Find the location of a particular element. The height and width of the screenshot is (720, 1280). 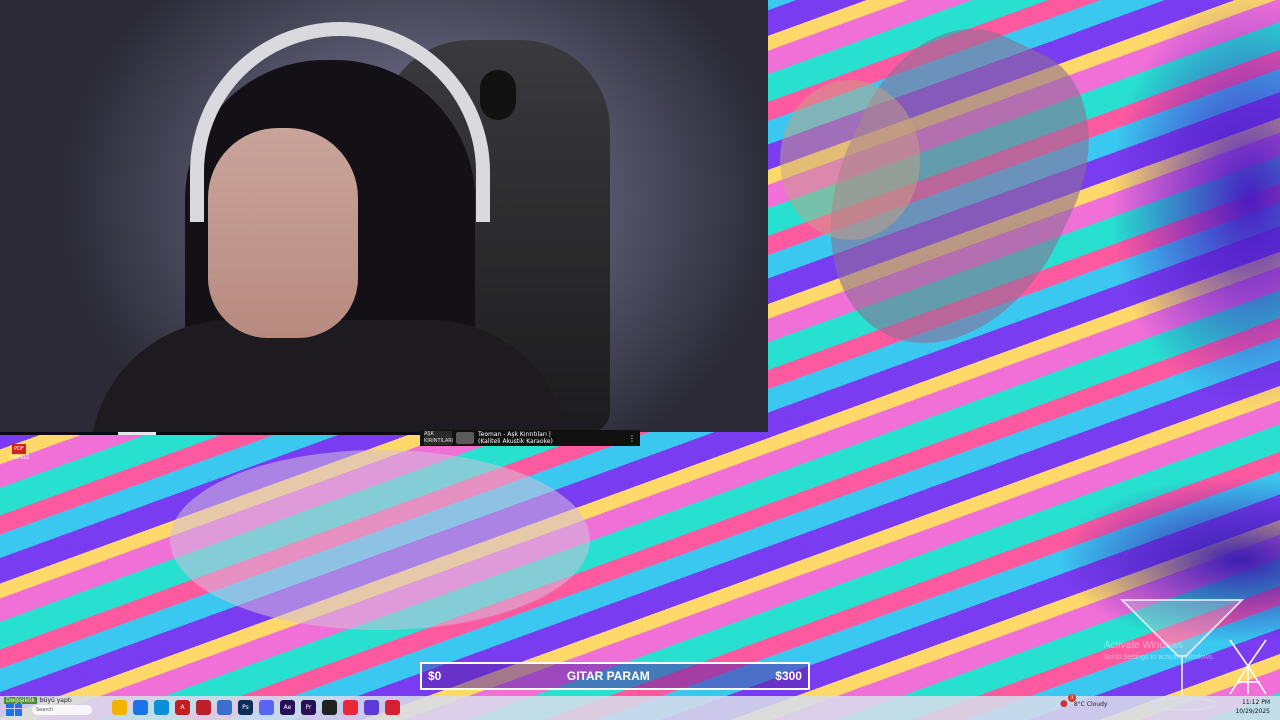

file-explorer-icon is located at coordinates (119, 707).